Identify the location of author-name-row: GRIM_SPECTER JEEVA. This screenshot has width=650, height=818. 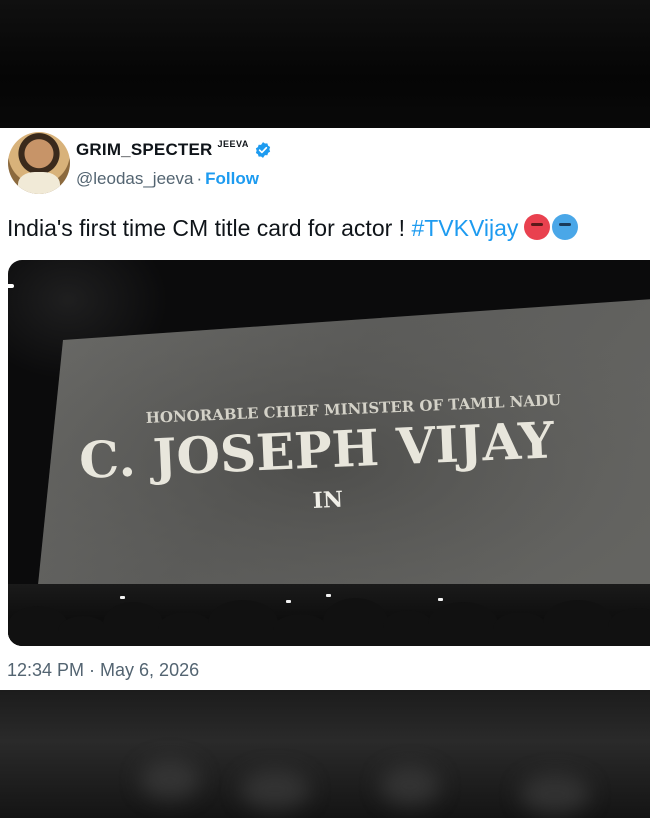
(174, 149).